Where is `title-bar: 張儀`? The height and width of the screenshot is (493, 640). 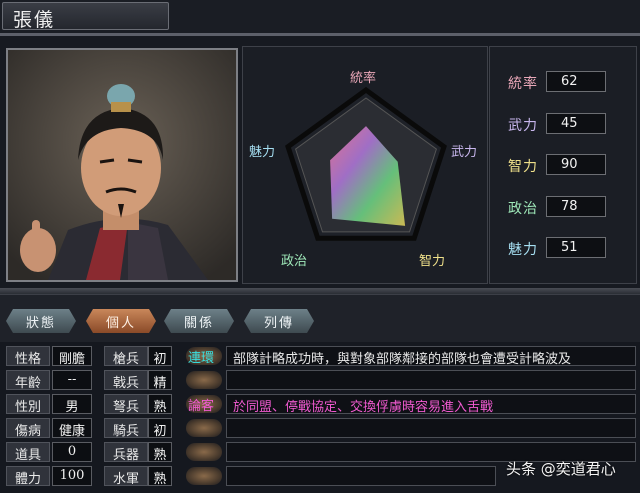
title-bar: 張儀 is located at coordinates (85, 16).